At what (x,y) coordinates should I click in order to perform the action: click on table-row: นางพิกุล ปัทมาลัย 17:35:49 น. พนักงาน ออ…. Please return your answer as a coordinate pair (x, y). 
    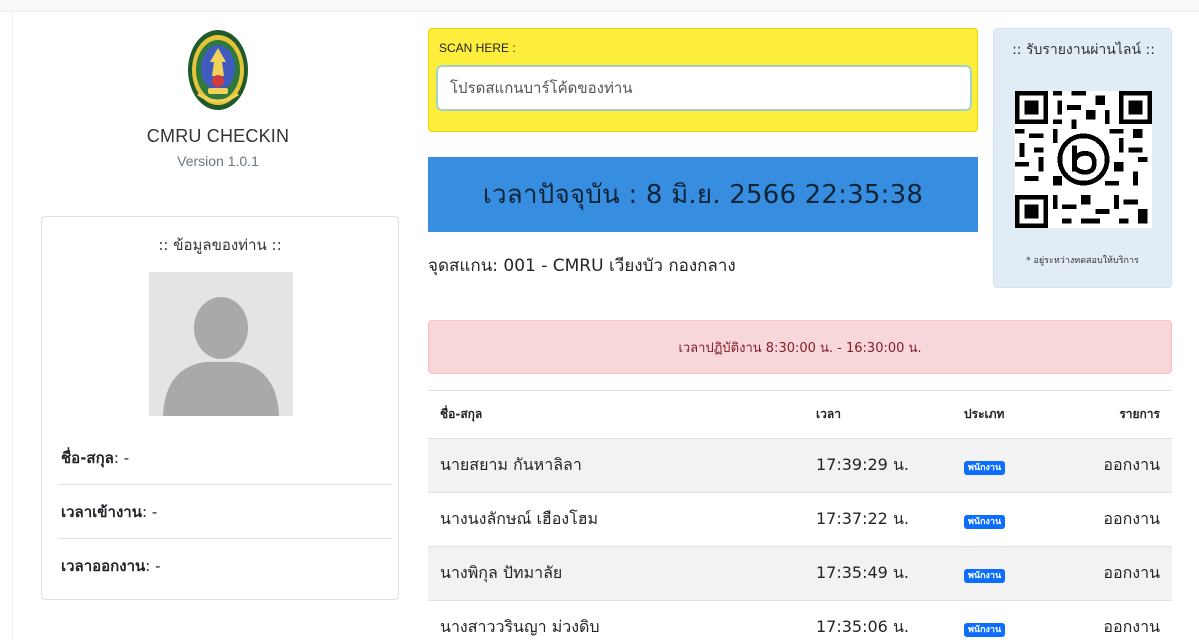
    Looking at the image, I should click on (800, 573).